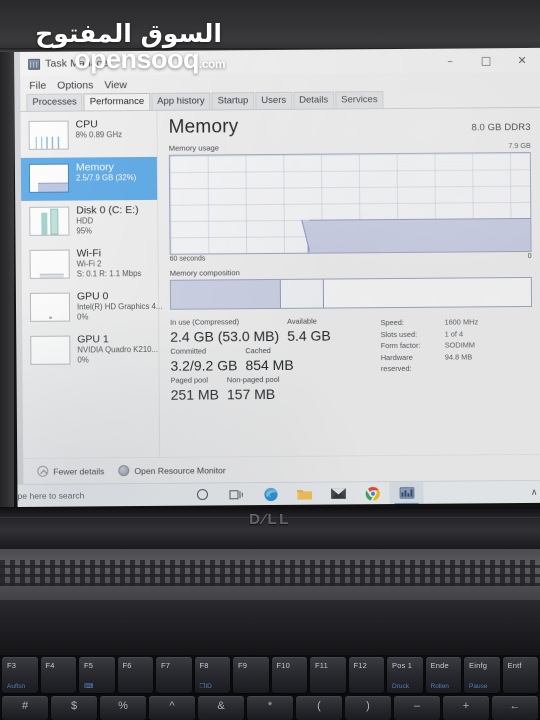  What do you see at coordinates (529, 256) in the screenshot?
I see `graph-axis-right: 0` at bounding box center [529, 256].